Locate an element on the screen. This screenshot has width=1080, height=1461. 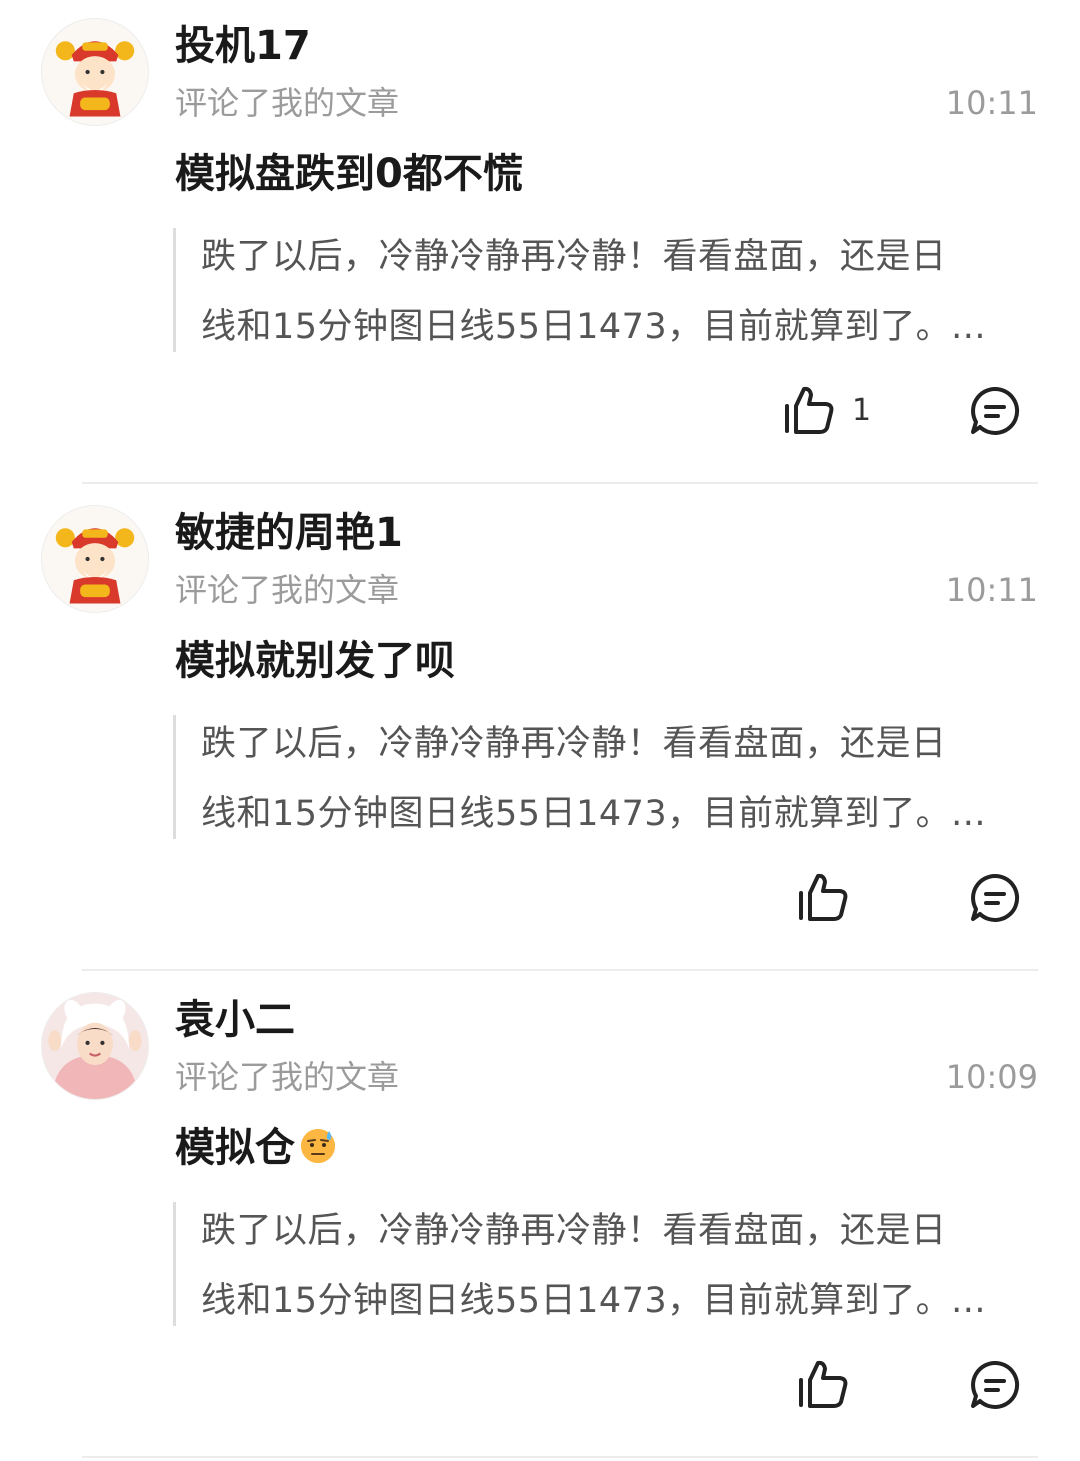
username: 投机17 is located at coordinates (243, 46).